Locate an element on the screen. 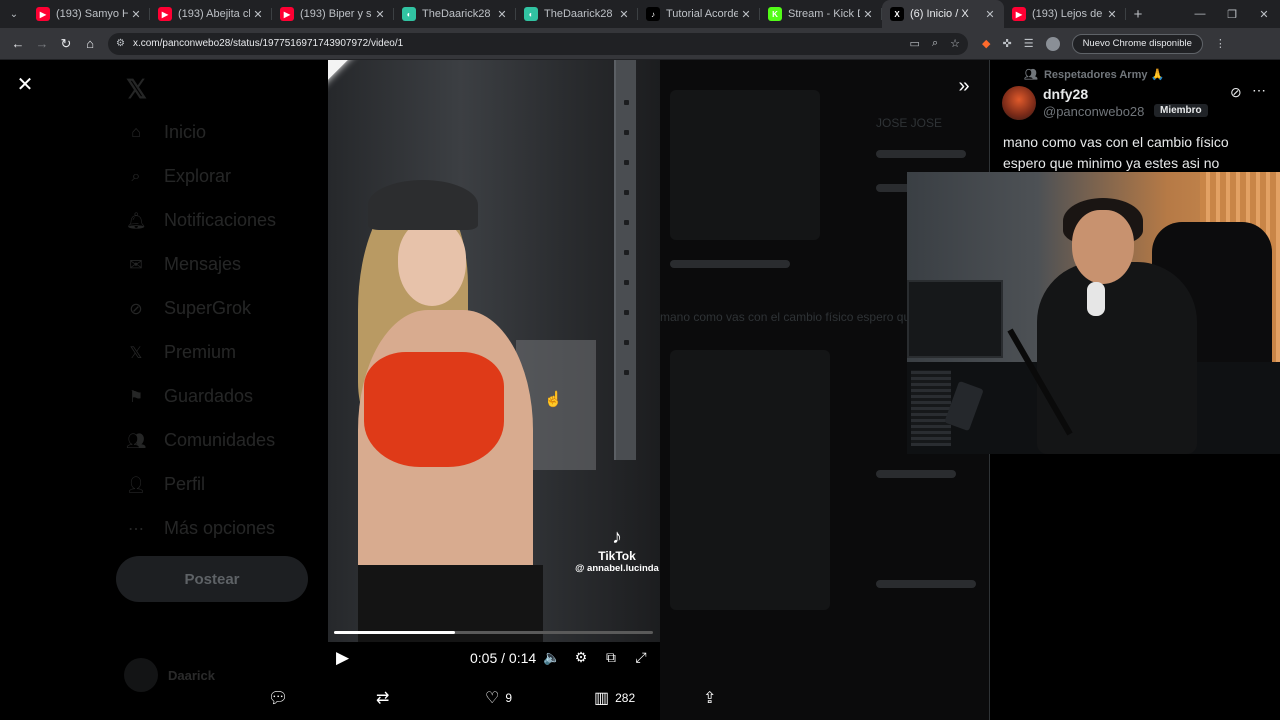  sidebar-item-más-opciones: ⋯ Más opciones is located at coordinates (200, 528).